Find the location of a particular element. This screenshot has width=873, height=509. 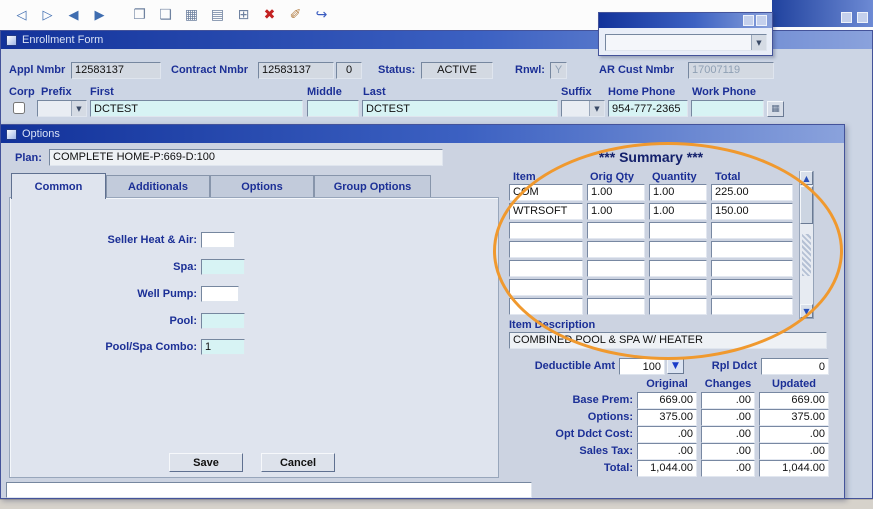

popup-combobox: ▼ is located at coordinates (686, 42).